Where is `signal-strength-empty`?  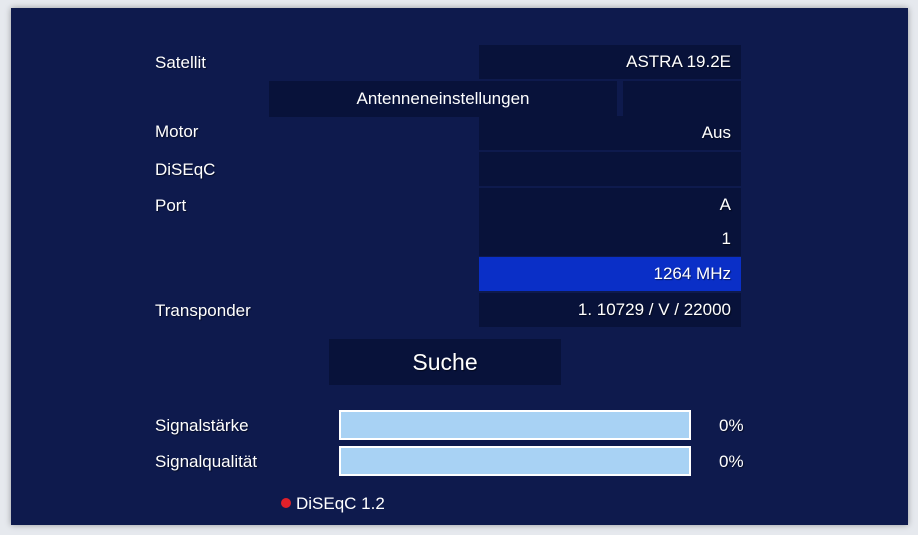 signal-strength-empty is located at coordinates (515, 425).